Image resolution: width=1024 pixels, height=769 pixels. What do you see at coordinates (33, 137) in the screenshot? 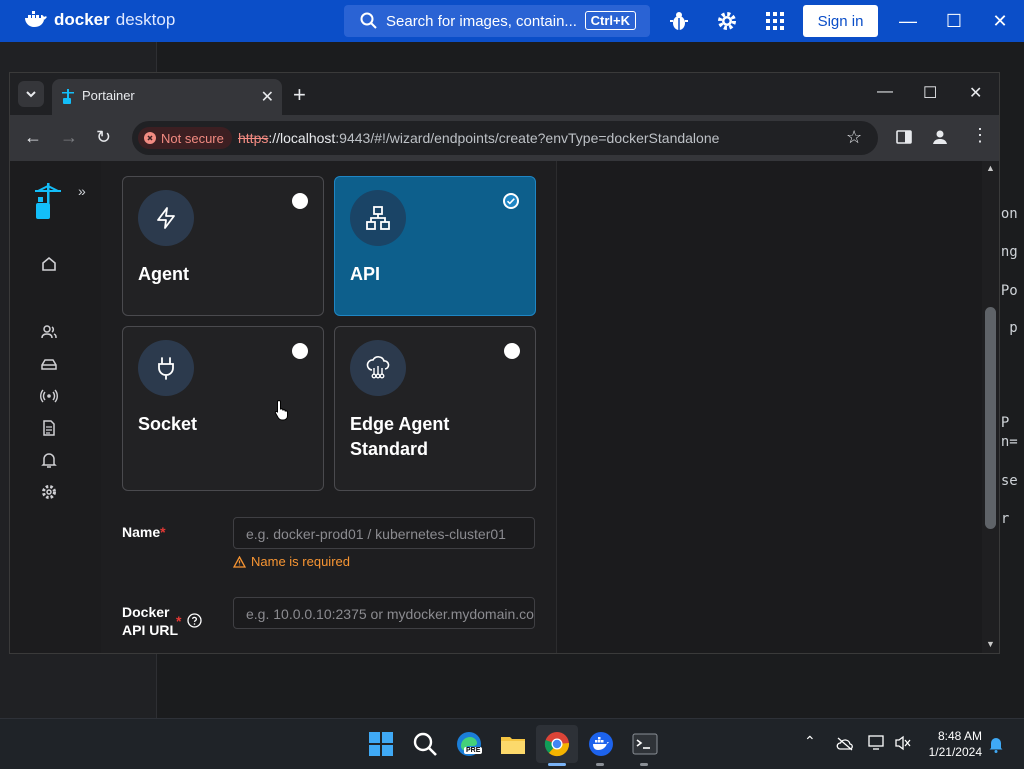
I see `back-arrow-icon: ←` at bounding box center [33, 137].